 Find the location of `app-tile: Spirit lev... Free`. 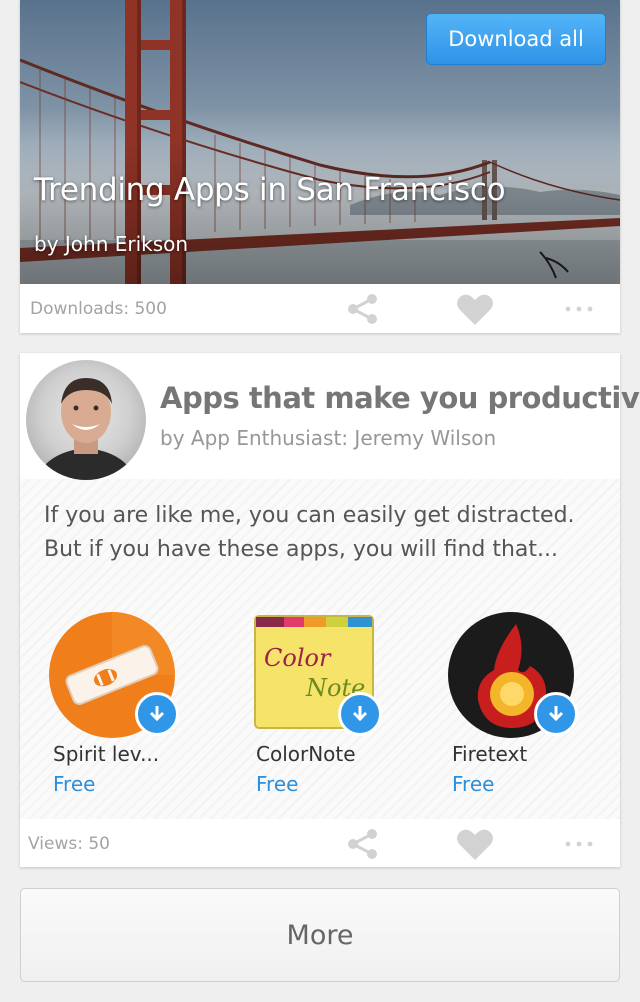

app-tile: Spirit lev... Free is located at coordinates (132, 710).